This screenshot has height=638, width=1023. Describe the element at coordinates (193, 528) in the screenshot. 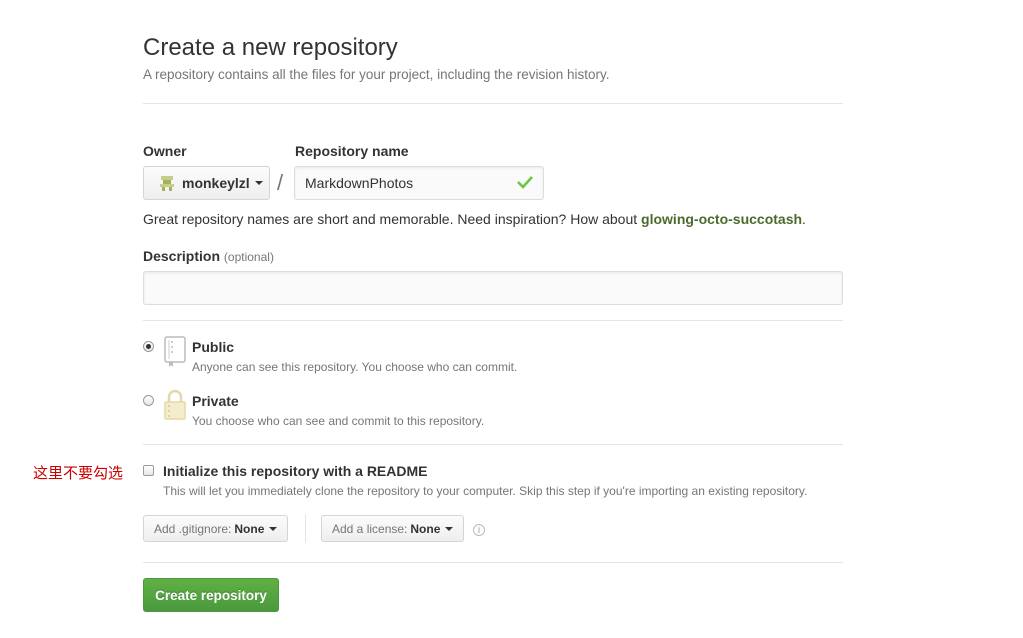

I see `gitignore-prefix: Add .gitignore:` at that location.